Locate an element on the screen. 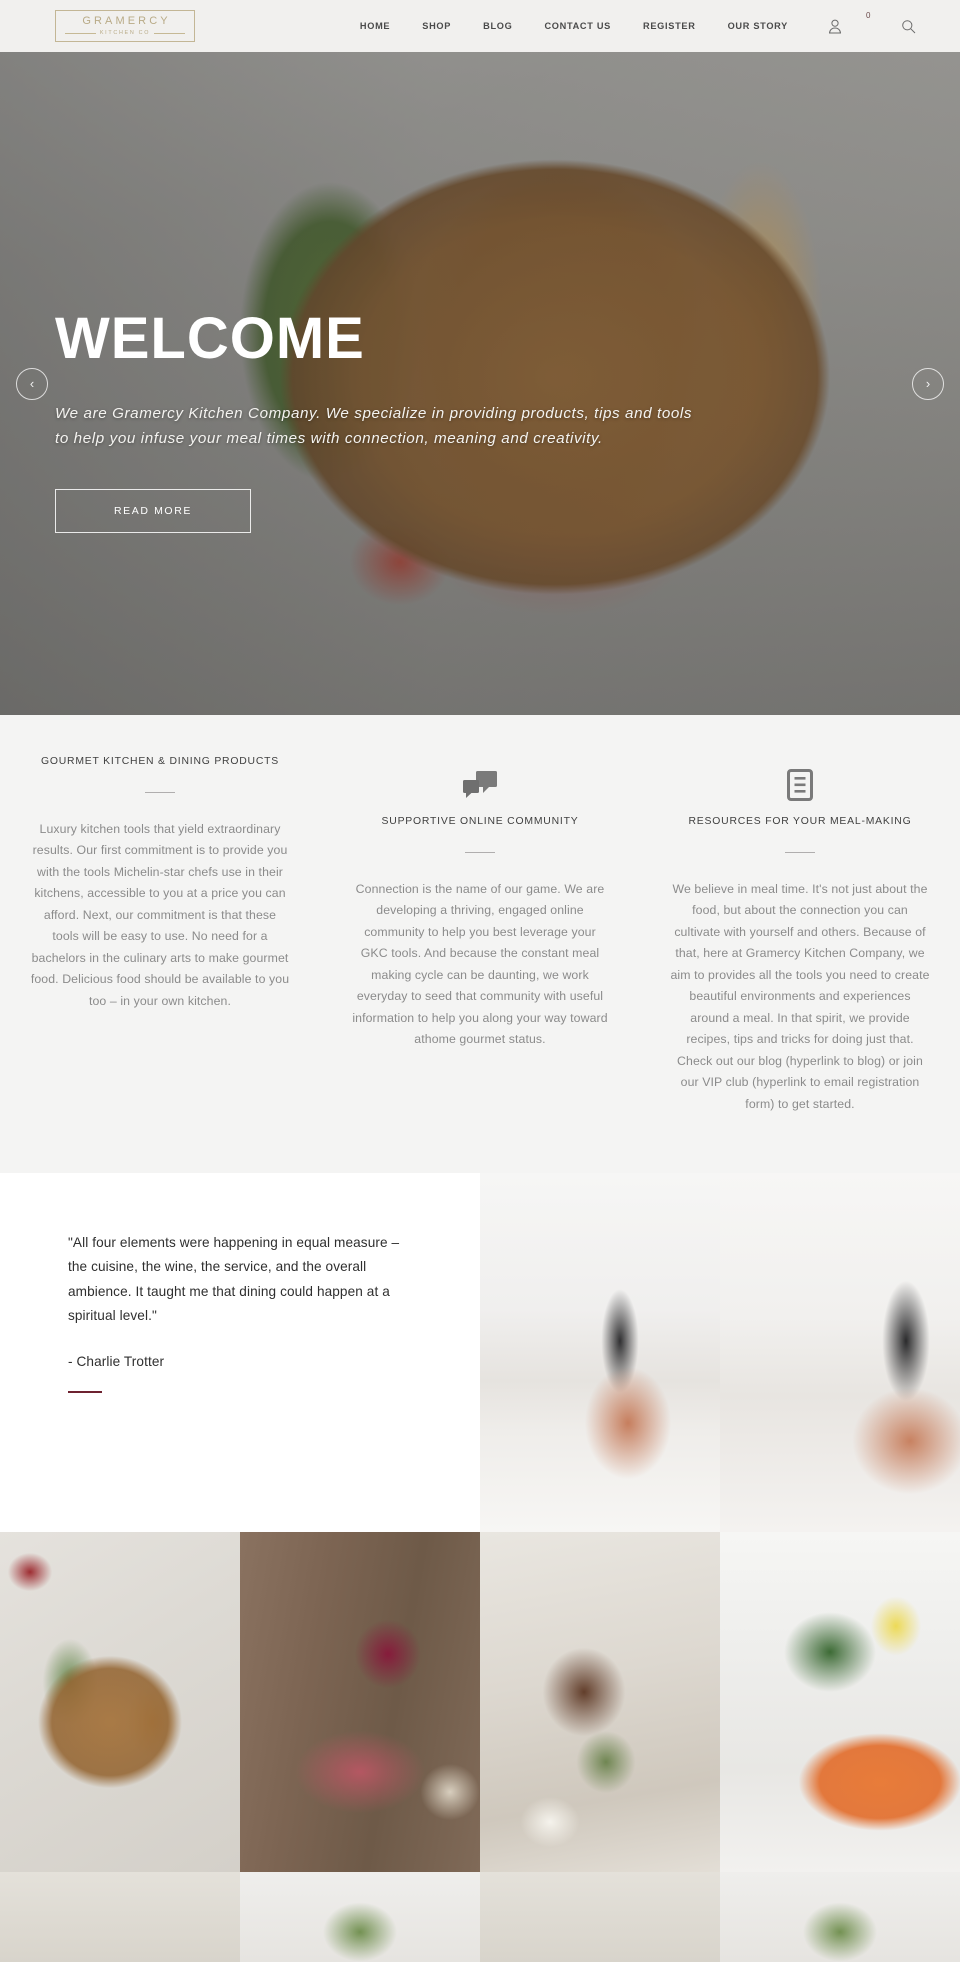 The width and height of the screenshot is (960, 1962). site-logo: GRAMERCY KITCHEN CO is located at coordinates (125, 26).